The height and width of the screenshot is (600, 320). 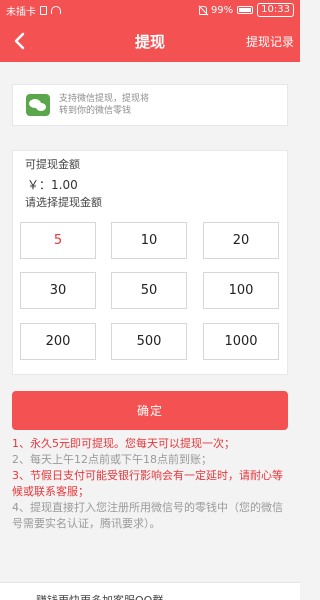 What do you see at coordinates (275, 10) in the screenshot?
I see `clock: 10:33` at bounding box center [275, 10].